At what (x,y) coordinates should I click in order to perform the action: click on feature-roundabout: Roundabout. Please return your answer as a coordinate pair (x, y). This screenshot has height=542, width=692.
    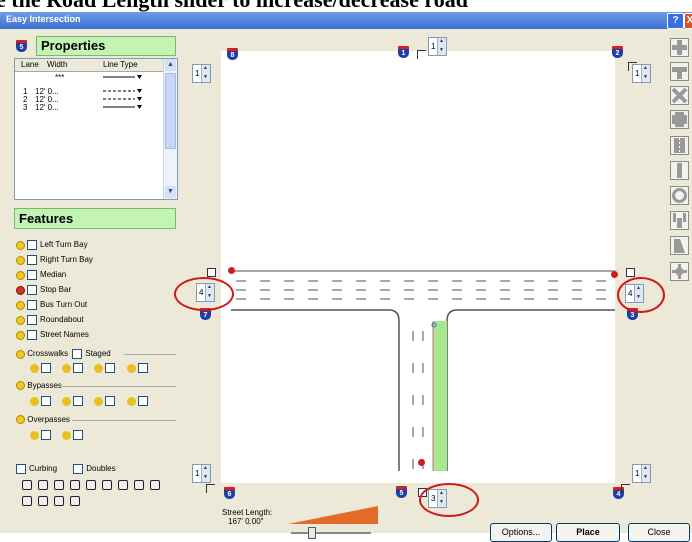
    Looking at the image, I should click on (50, 320).